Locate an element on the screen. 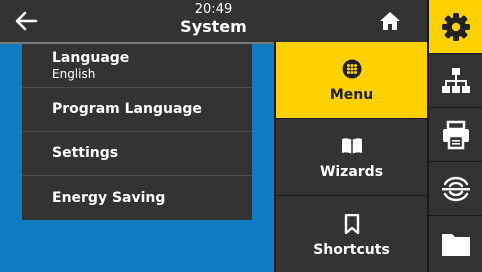 Image resolution: width=482 pixels, height=272 pixels. clock: 20:49 is located at coordinates (213, 9).